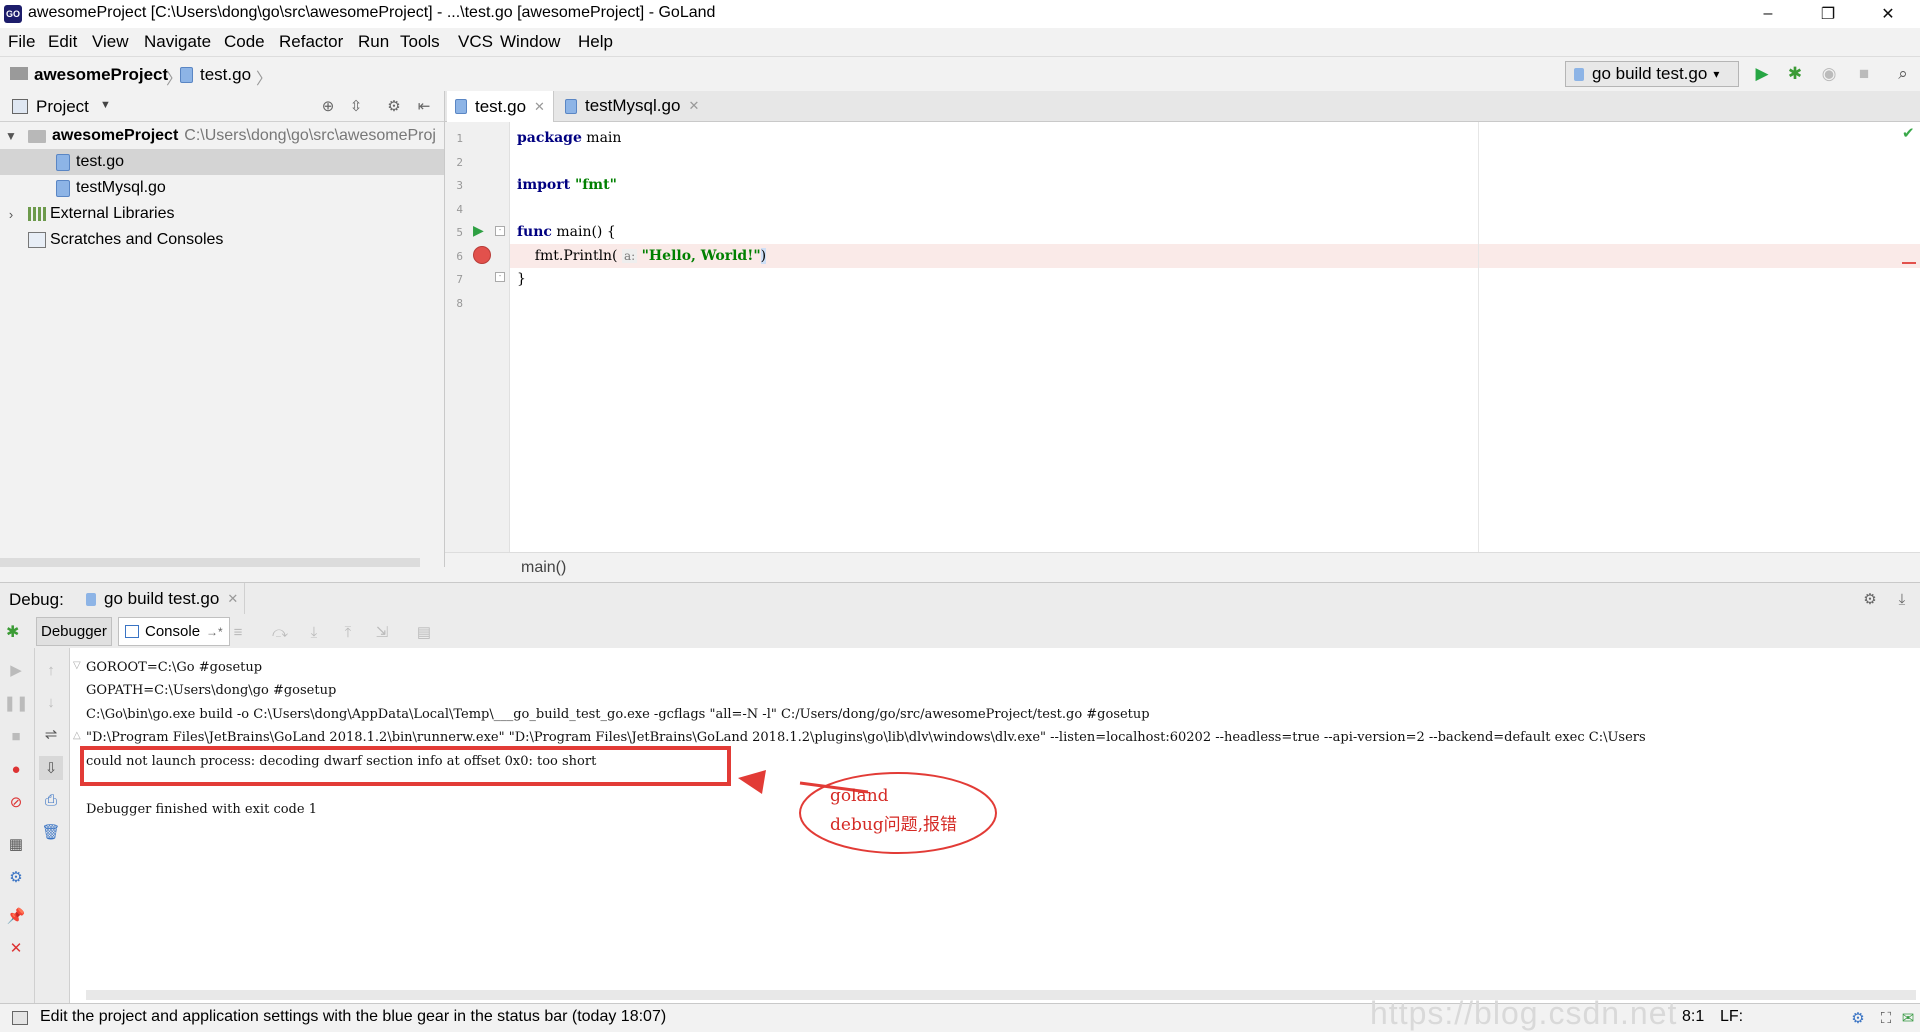 This screenshot has height=1032, width=1920. Describe the element at coordinates (51, 734) in the screenshot. I see `soft-wrap-icon: ⇌` at that location.